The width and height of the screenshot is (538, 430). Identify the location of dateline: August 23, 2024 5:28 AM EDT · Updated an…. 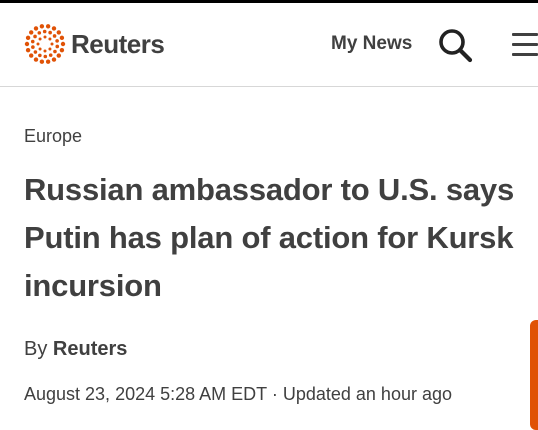
(238, 394).